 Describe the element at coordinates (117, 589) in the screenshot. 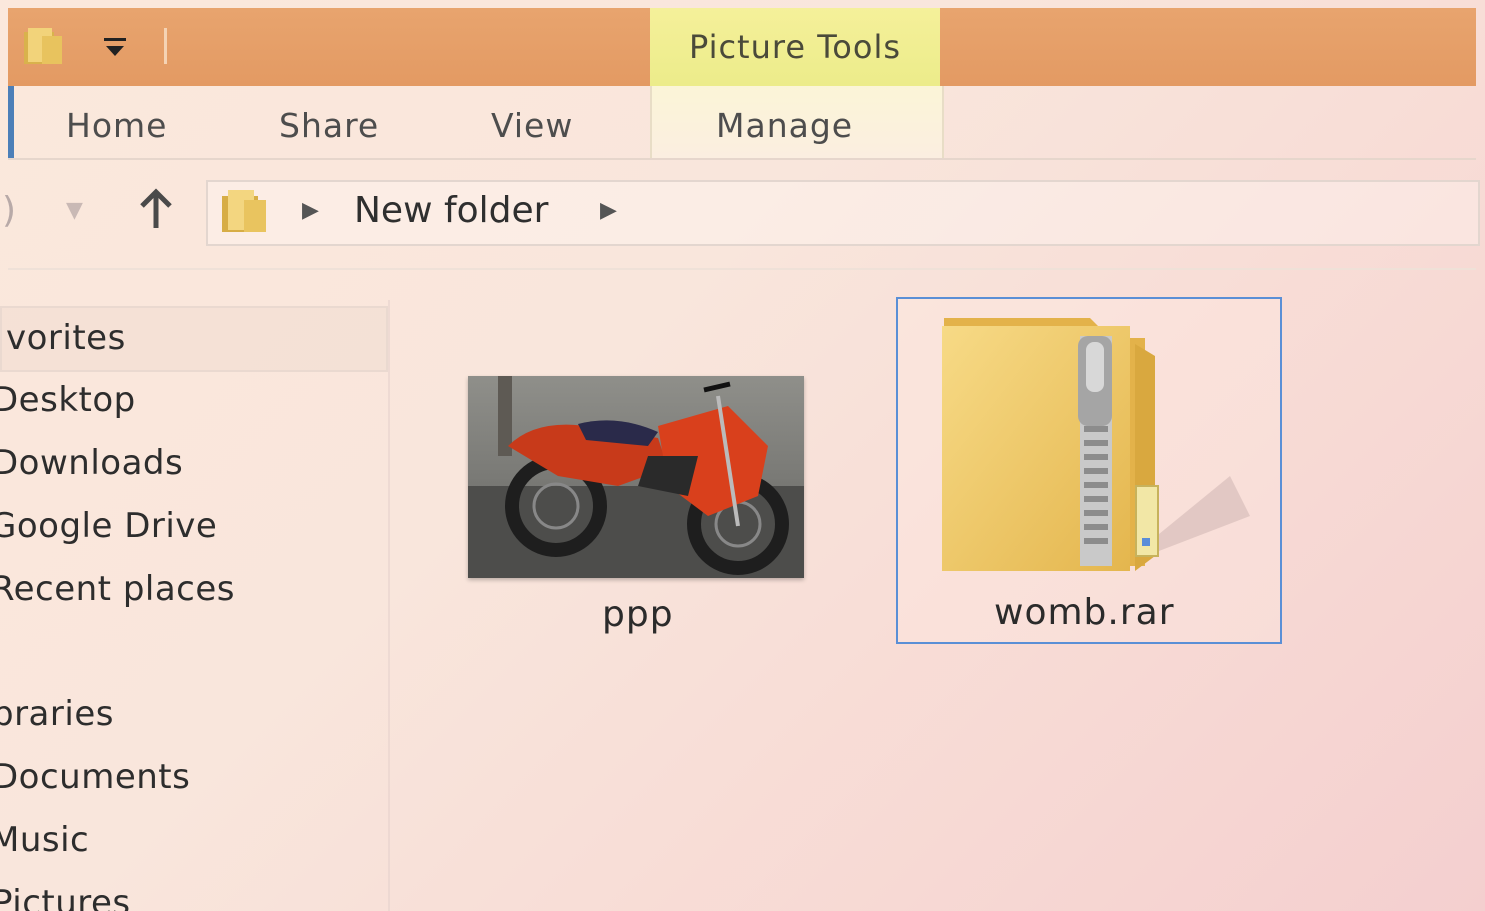

I see `sidebar-item-recent-places: Recent places` at that location.